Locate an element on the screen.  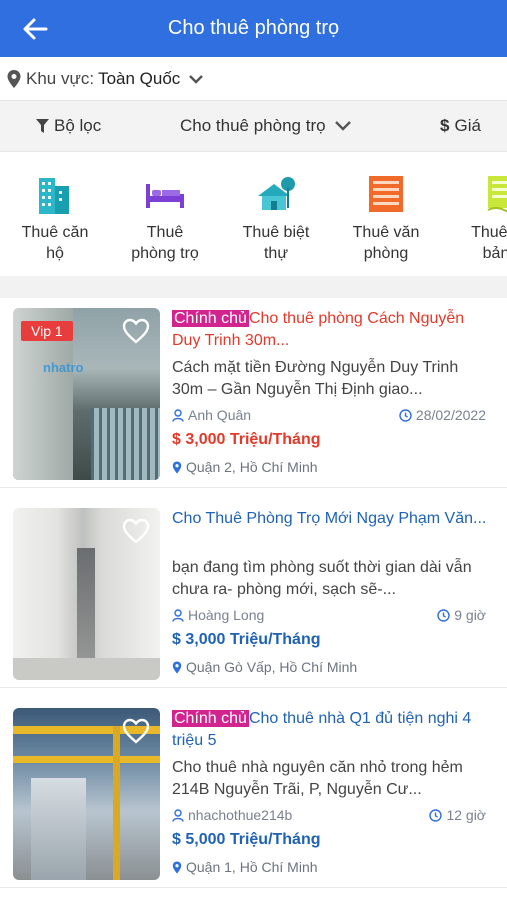
dollar-icon: $ is located at coordinates (445, 125).